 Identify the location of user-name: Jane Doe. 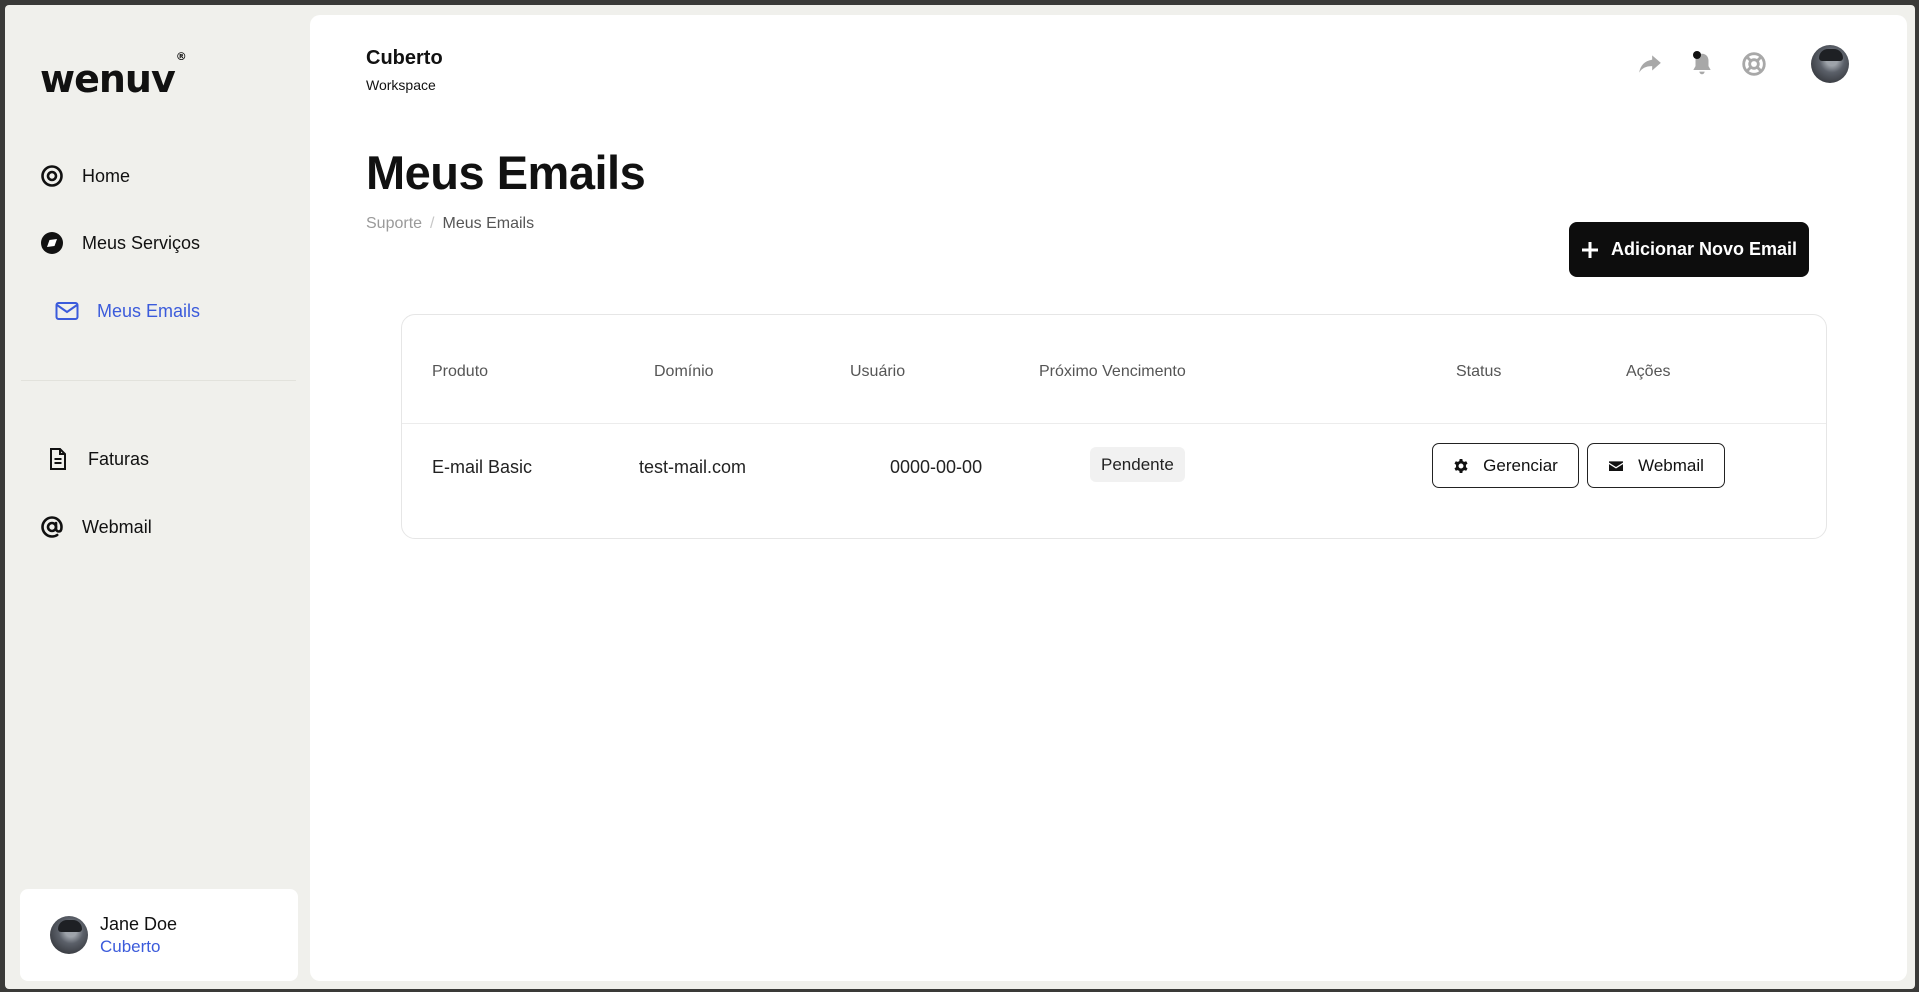
(139, 923).